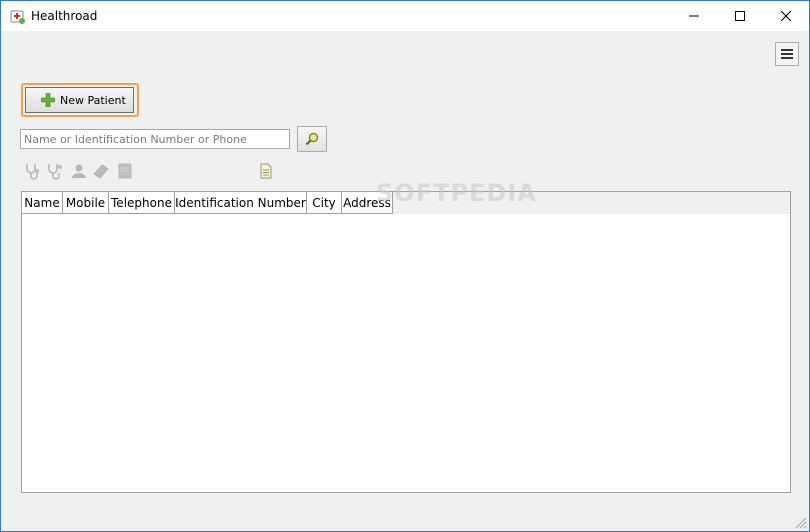 This screenshot has width=810, height=532. What do you see at coordinates (155, 139) in the screenshot?
I see `search-input` at bounding box center [155, 139].